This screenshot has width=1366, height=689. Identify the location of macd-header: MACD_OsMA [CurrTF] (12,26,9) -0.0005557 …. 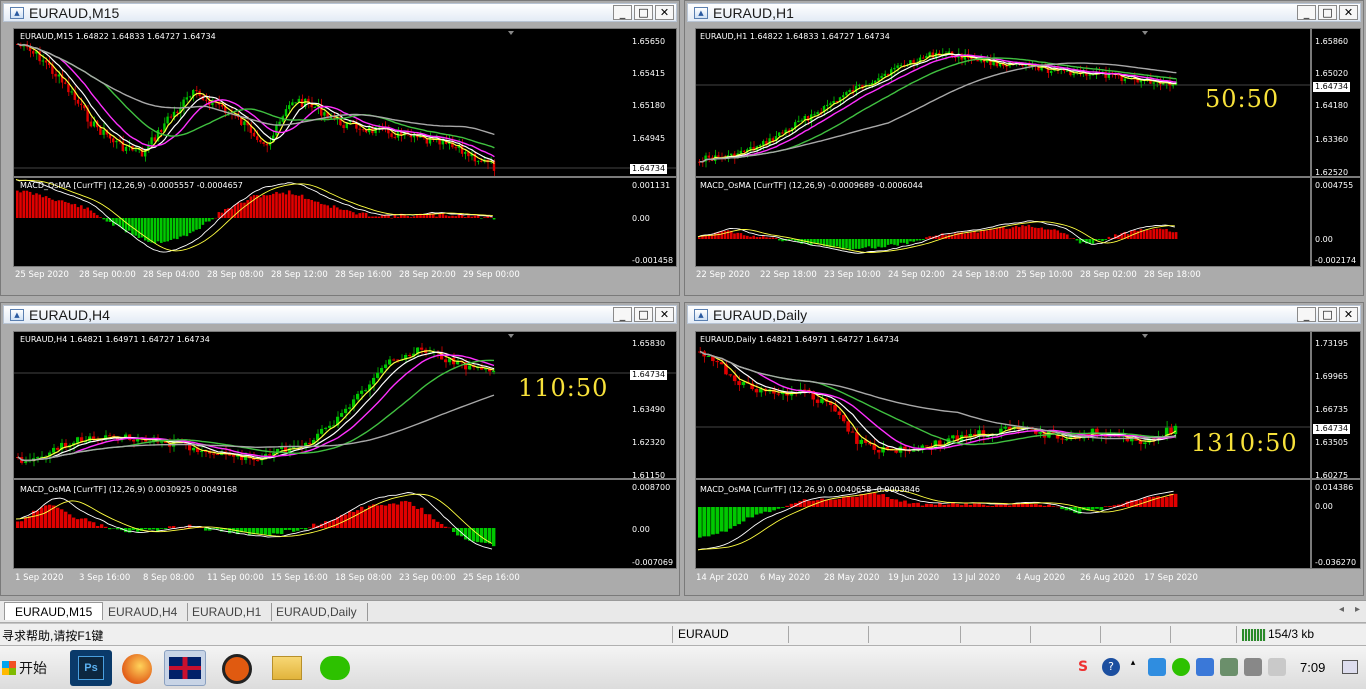
(131, 185).